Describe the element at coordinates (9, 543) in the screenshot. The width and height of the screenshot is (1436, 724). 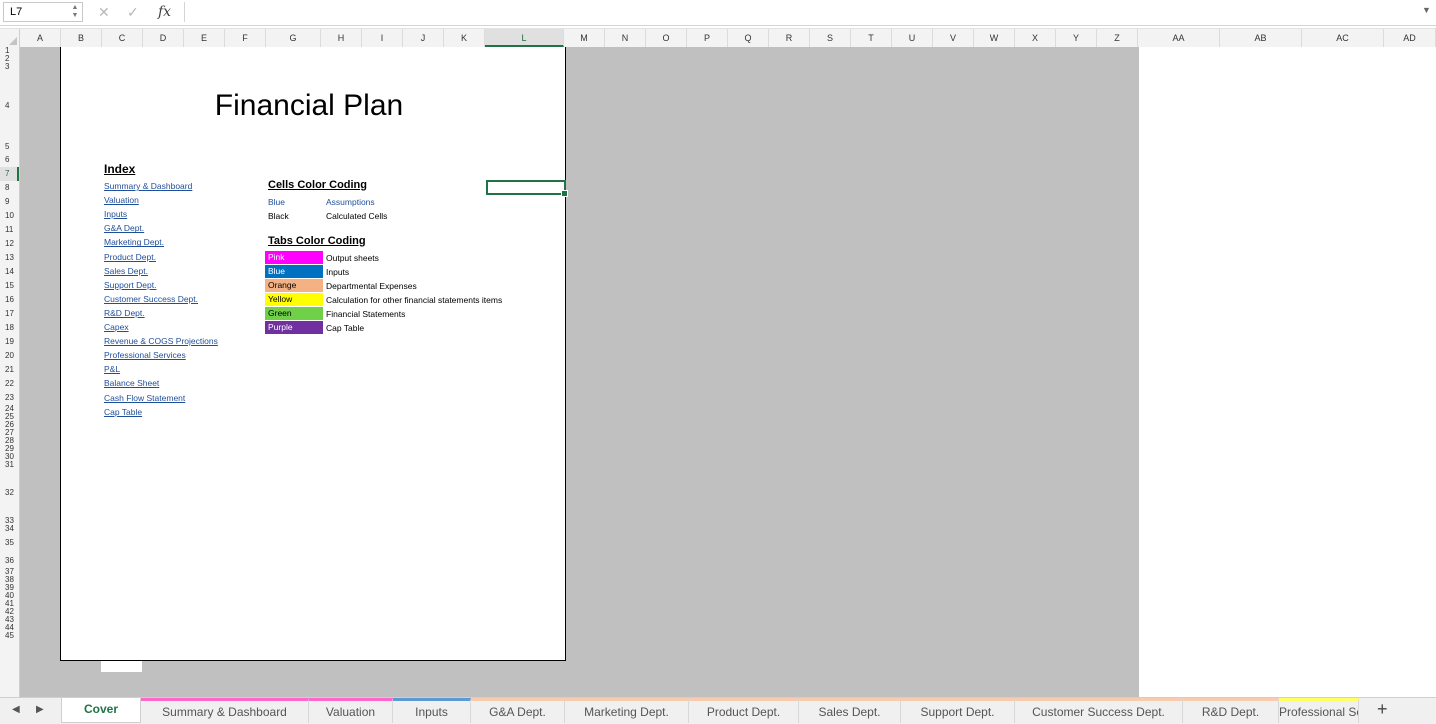
I see `row-header-35: 35` at that location.